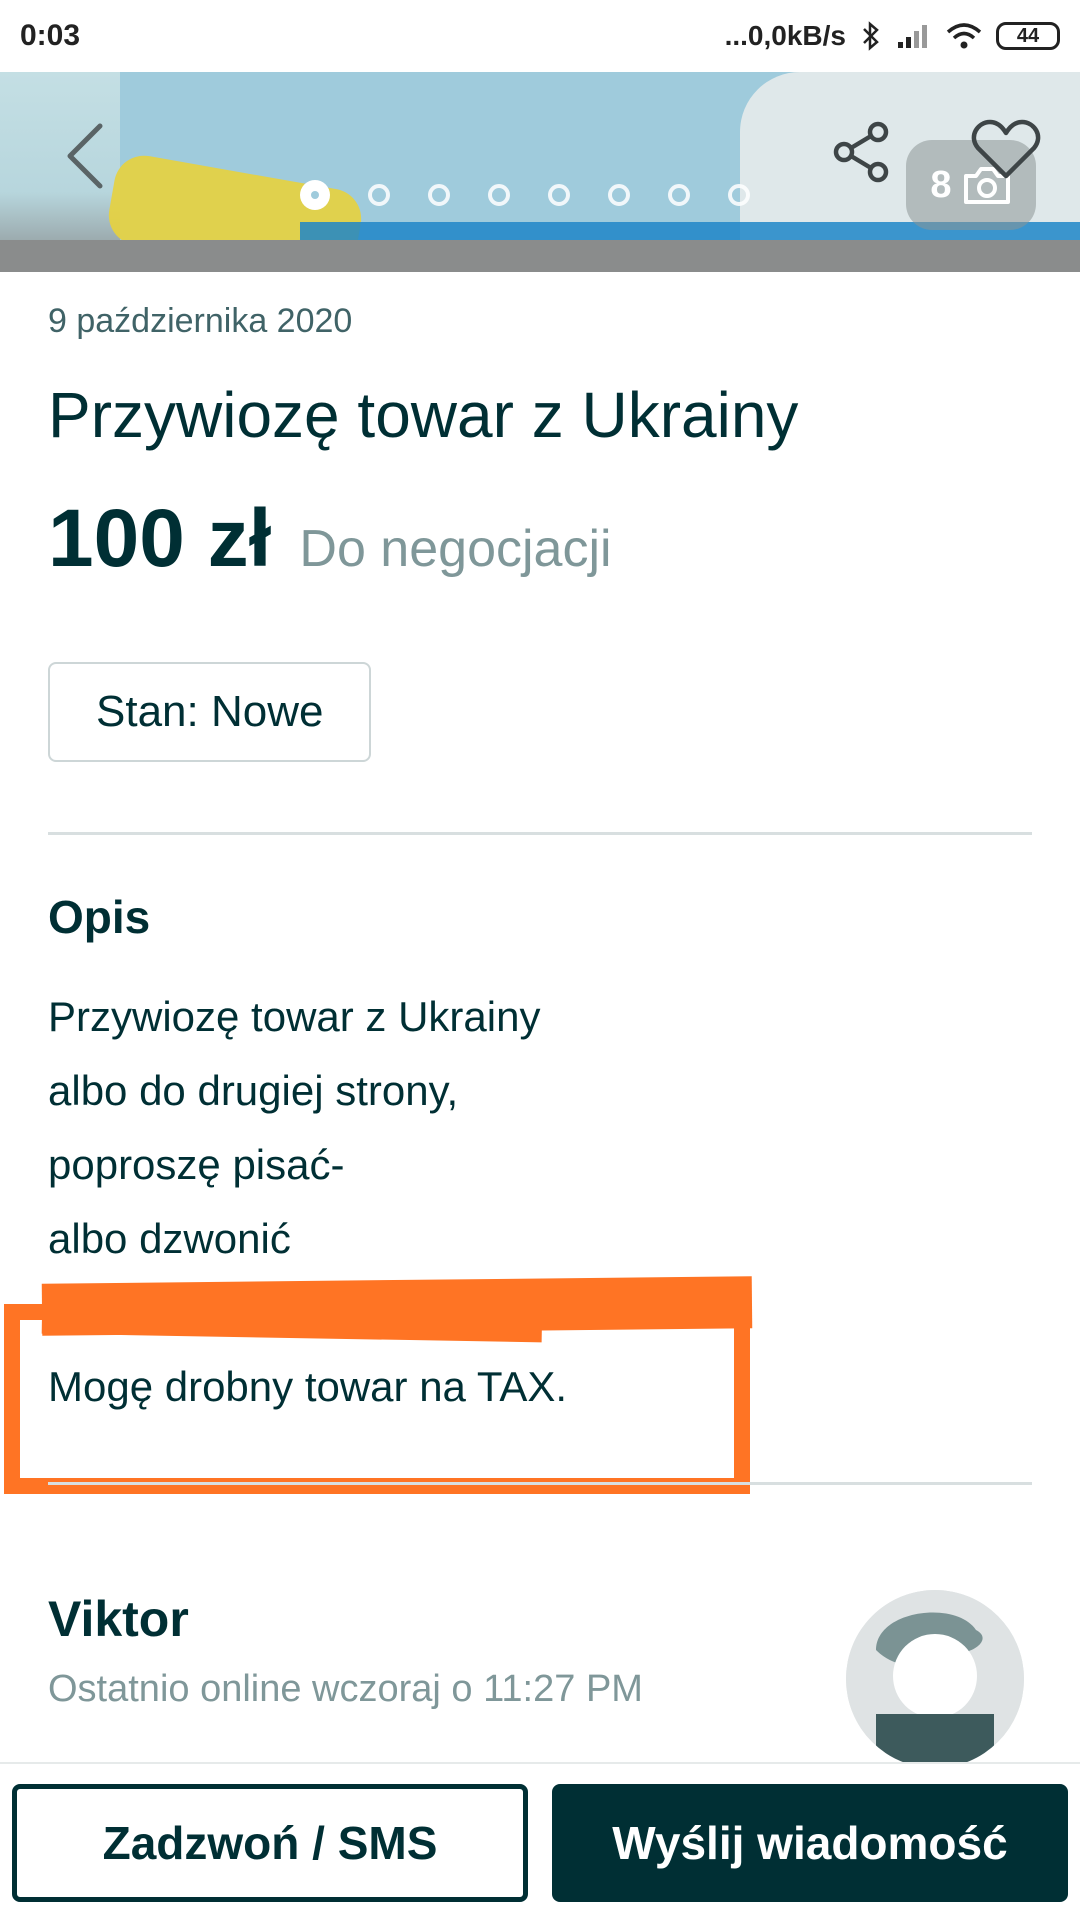 The width and height of the screenshot is (1080, 1920). What do you see at coordinates (1006, 150) in the screenshot?
I see `heart-icon` at bounding box center [1006, 150].